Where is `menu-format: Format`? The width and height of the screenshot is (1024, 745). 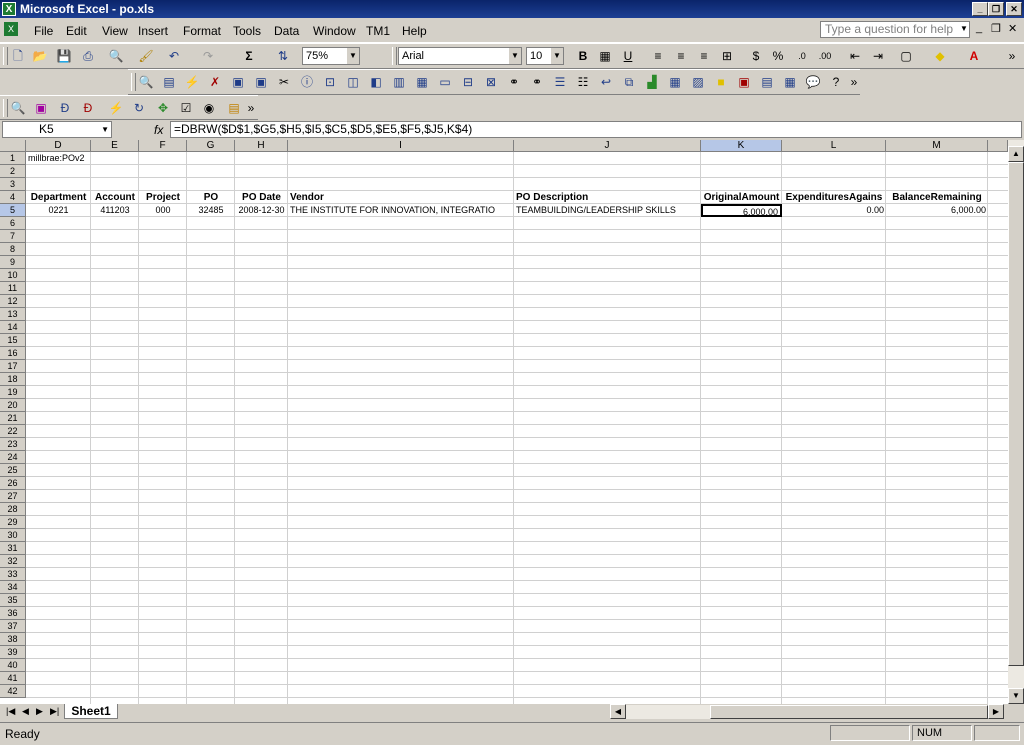
menu-format: Format is located at coordinates (202, 31).